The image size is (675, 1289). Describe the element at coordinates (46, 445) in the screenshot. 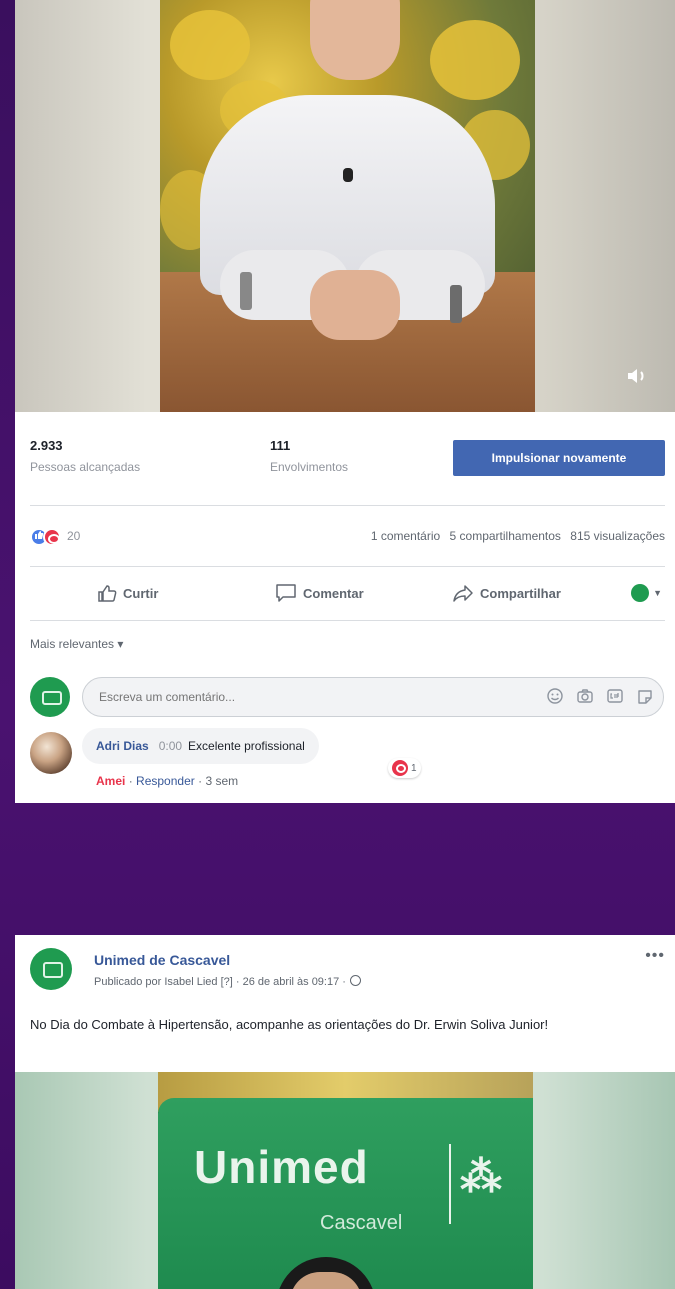

I see `reach-value: 2.933` at that location.